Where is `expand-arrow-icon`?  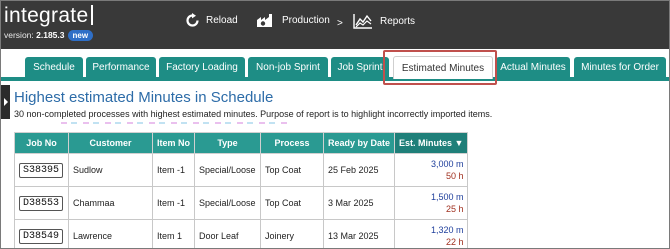
expand-arrow-icon is located at coordinates (6, 102).